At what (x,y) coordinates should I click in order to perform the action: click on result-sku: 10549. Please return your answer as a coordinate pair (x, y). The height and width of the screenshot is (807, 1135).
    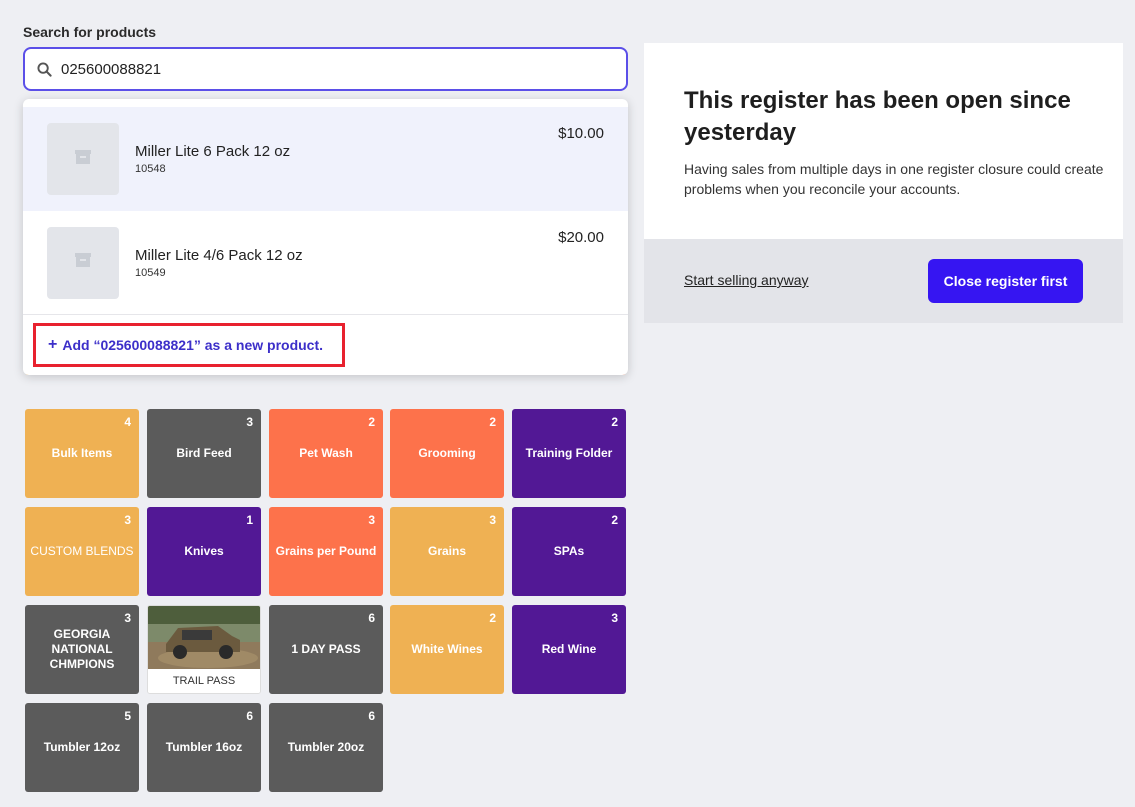
    Looking at the image, I should click on (150, 272).